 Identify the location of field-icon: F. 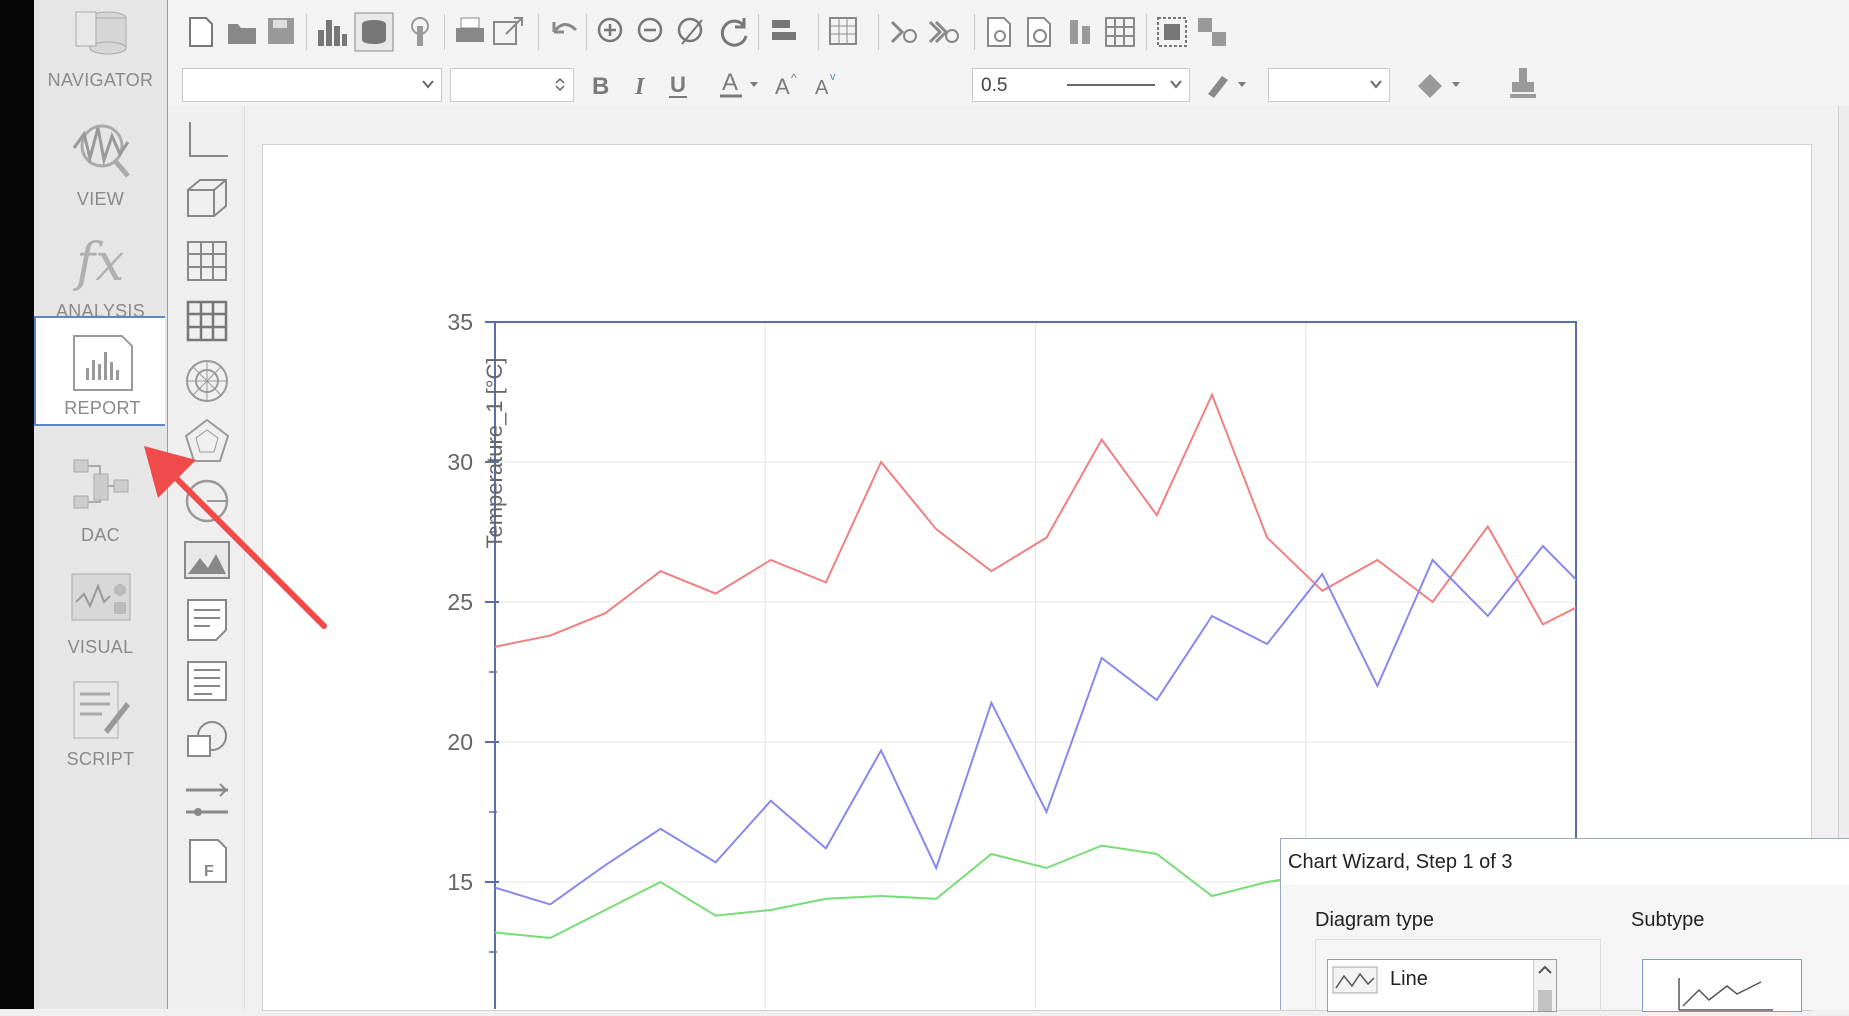
(207, 861).